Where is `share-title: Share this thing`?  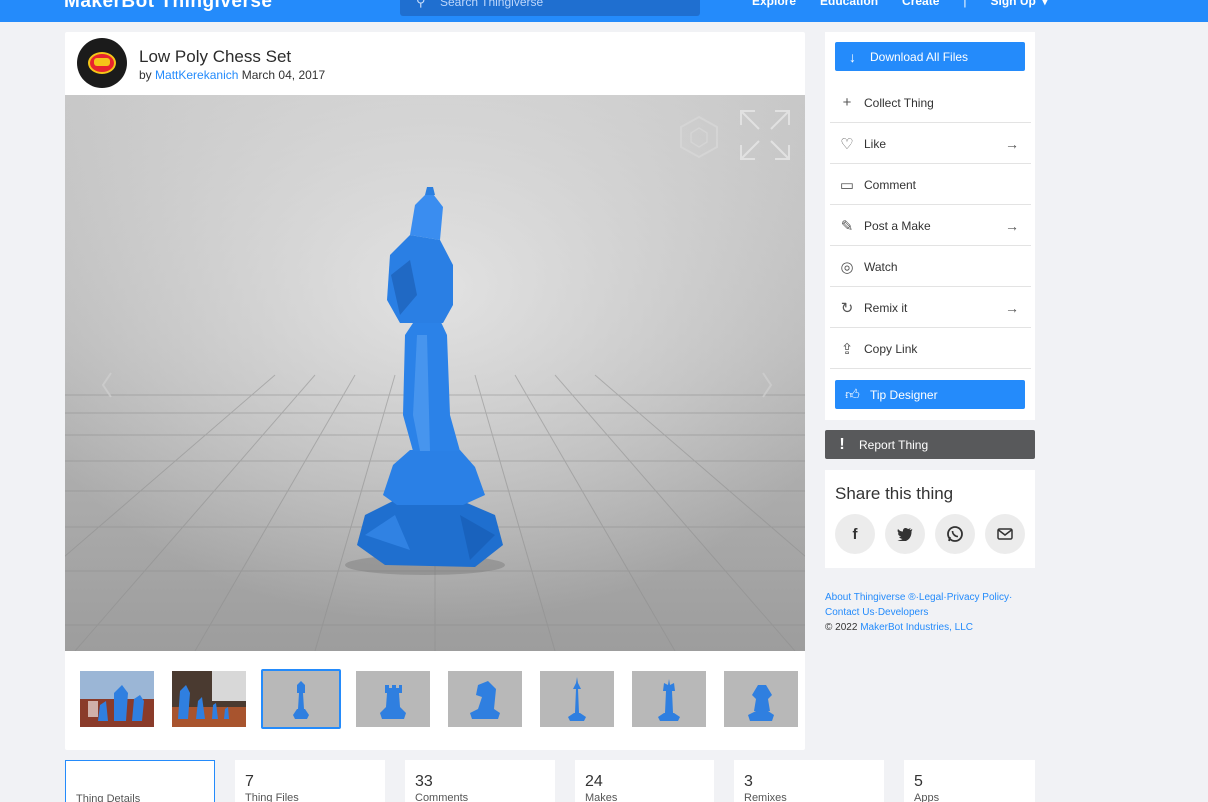 share-title: Share this thing is located at coordinates (894, 493).